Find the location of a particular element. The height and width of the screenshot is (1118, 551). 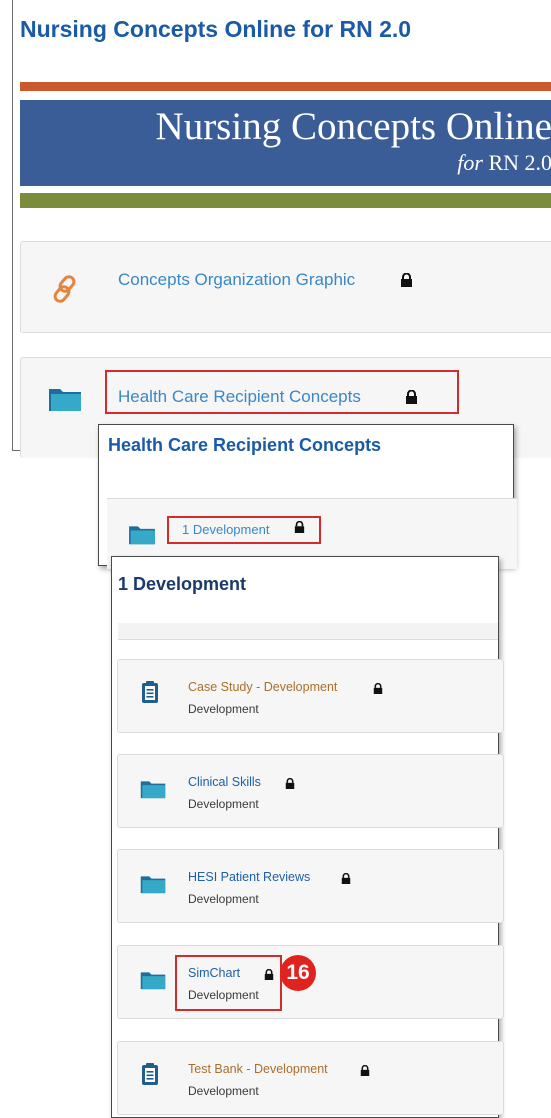

list-item-hesi-patient-reviews: HESI Patient Reviews Development is located at coordinates (310, 886).